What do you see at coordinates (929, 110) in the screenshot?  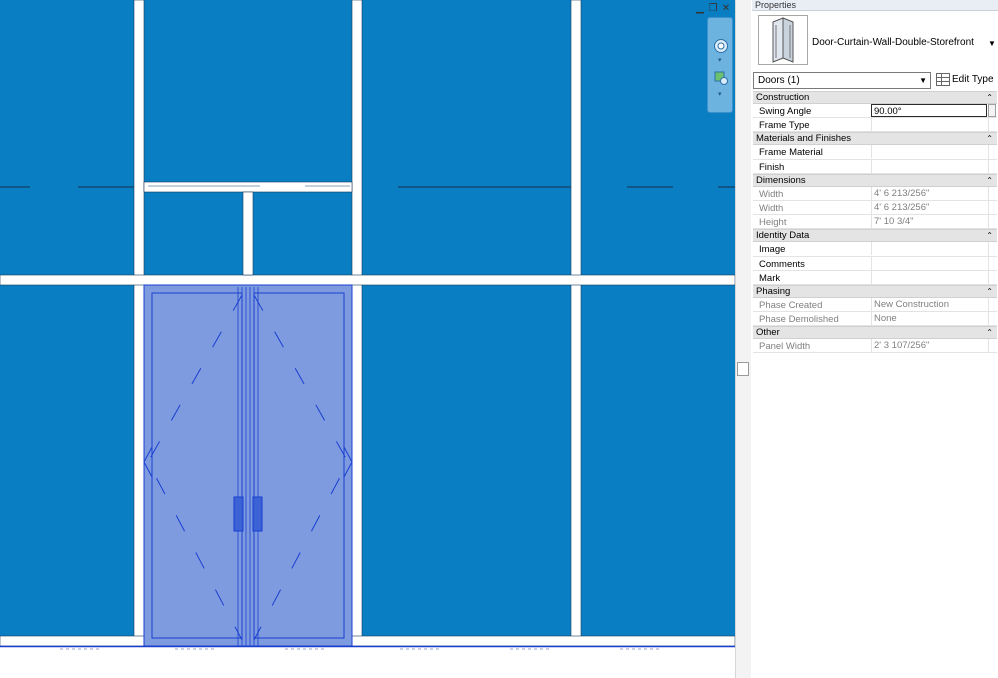 I see `property-value: 90.00°` at bounding box center [929, 110].